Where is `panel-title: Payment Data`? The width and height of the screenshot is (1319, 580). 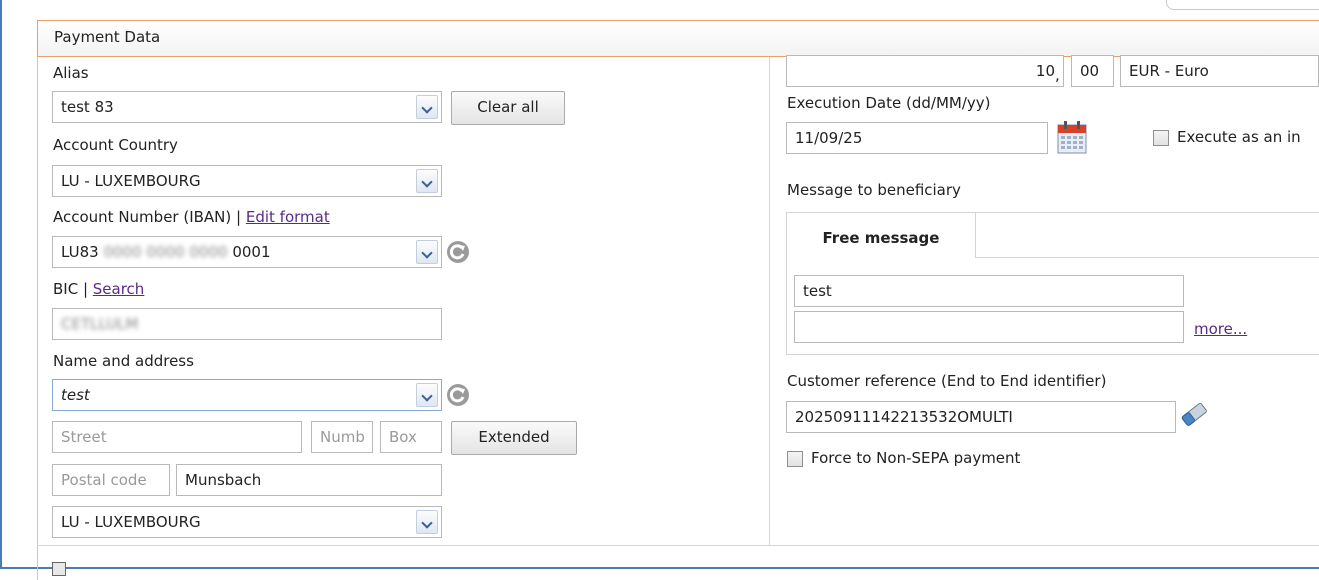 panel-title: Payment Data is located at coordinates (678, 38).